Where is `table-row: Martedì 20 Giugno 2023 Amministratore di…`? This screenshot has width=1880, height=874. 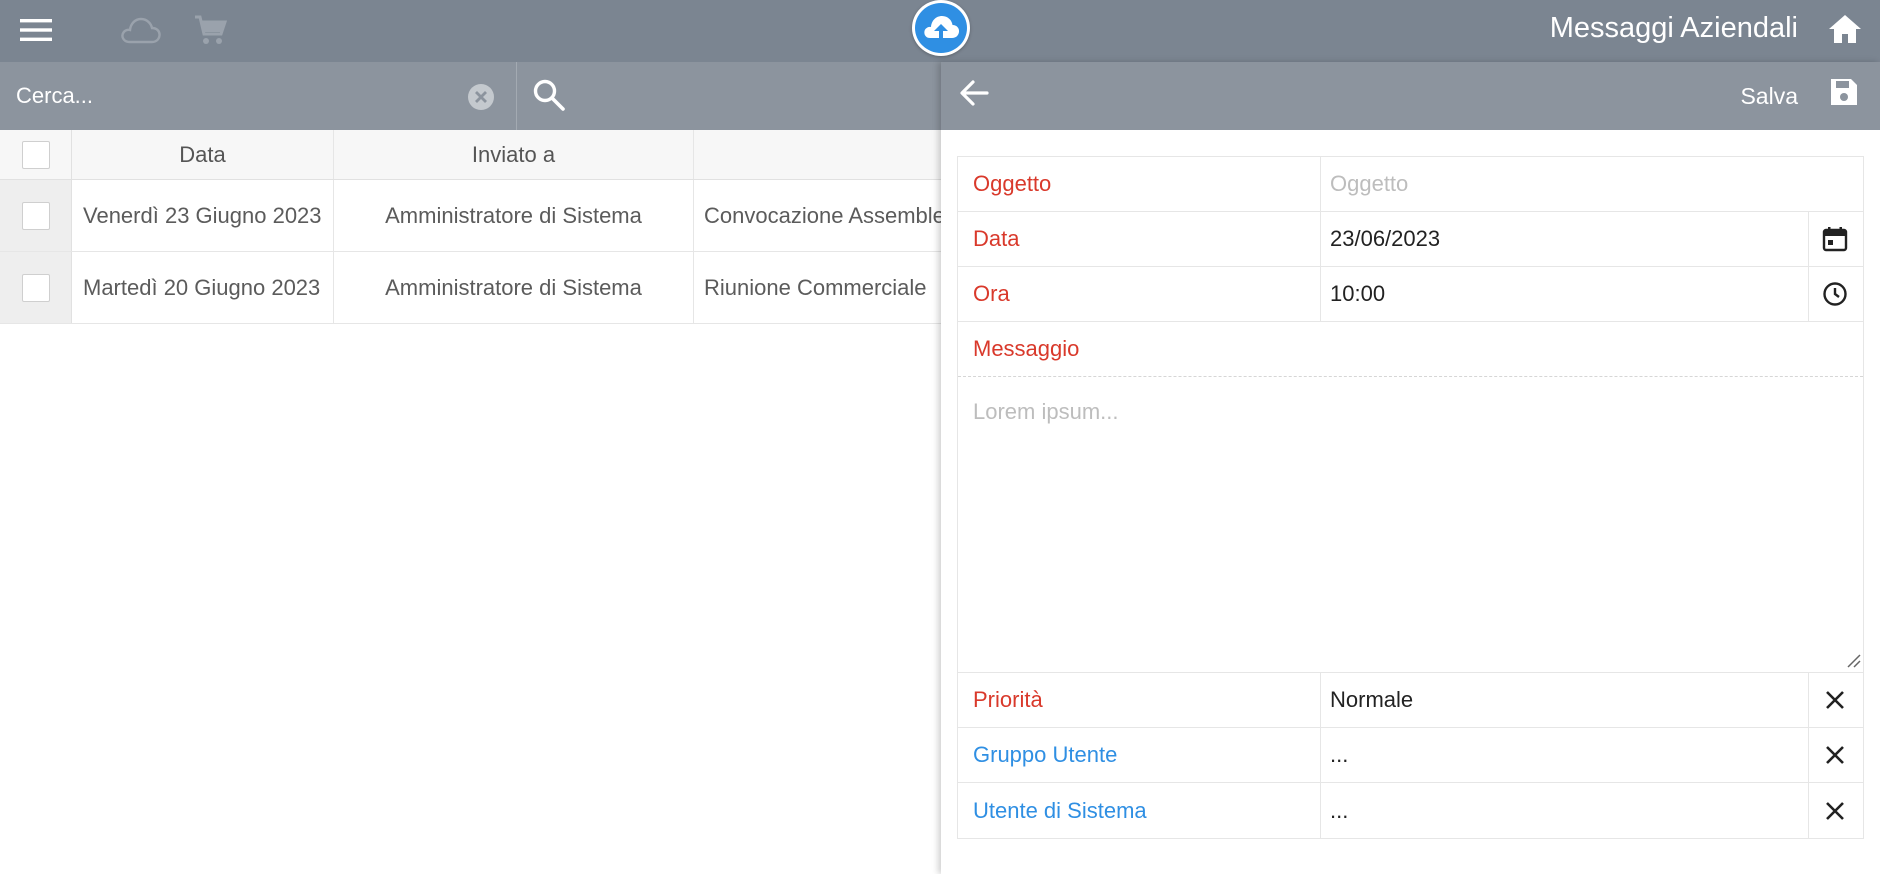
table-row: Martedì 20 Giugno 2023 Amministratore di… is located at coordinates (470, 288).